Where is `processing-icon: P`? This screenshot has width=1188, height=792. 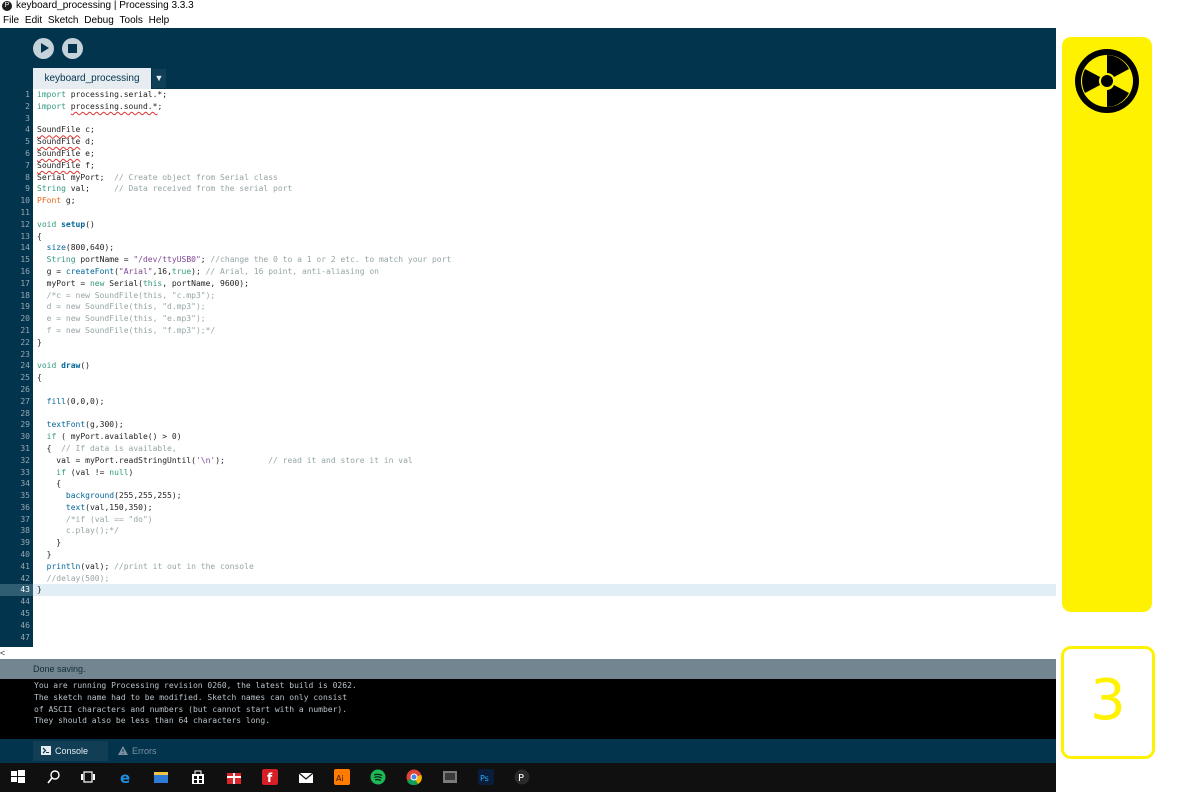
processing-icon: P is located at coordinates (522, 777).